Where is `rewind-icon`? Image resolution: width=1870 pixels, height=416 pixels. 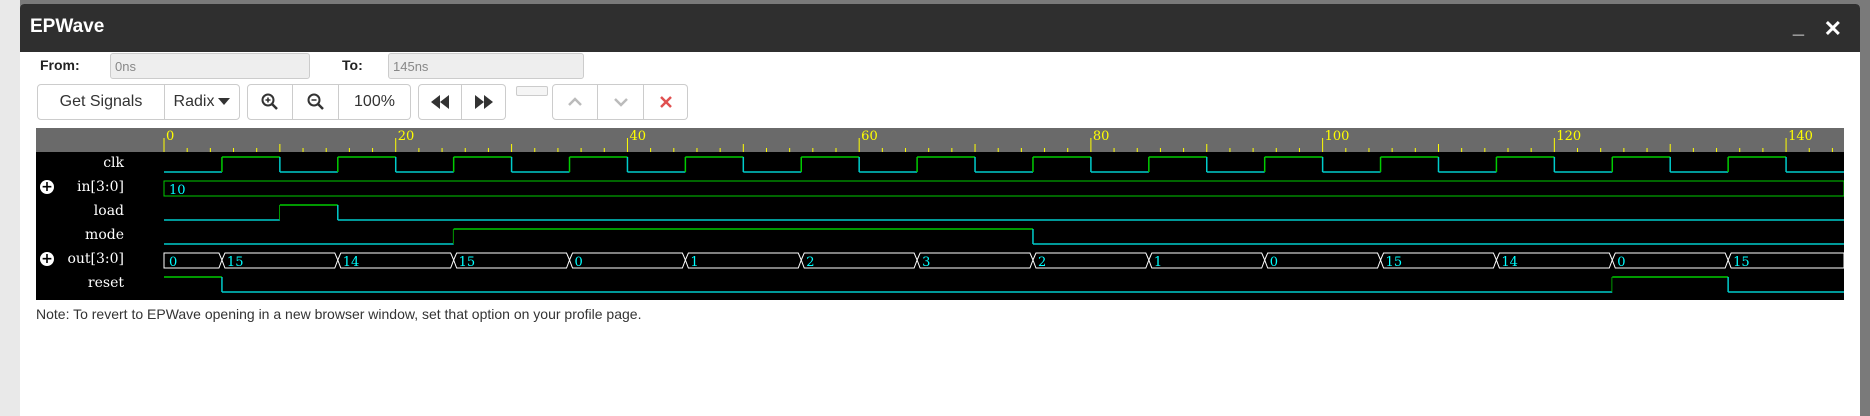
rewind-icon is located at coordinates (440, 102).